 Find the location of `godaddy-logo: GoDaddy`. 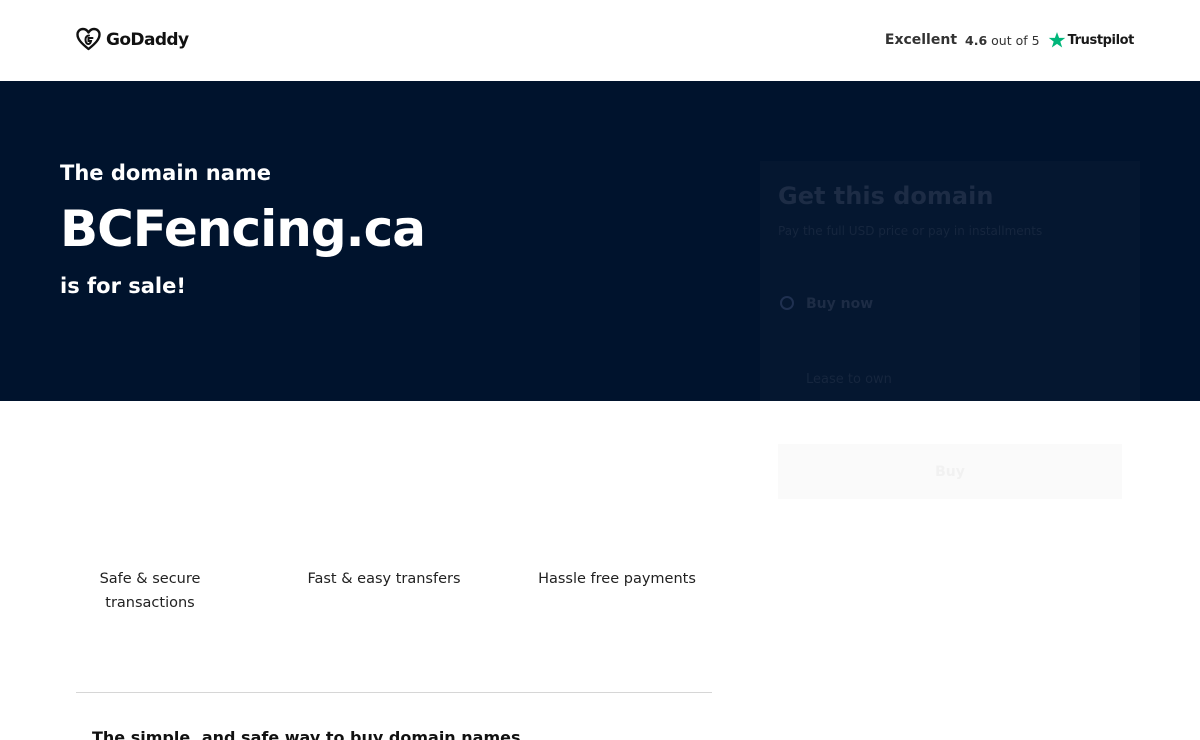

godaddy-logo: GoDaddy is located at coordinates (132, 39).